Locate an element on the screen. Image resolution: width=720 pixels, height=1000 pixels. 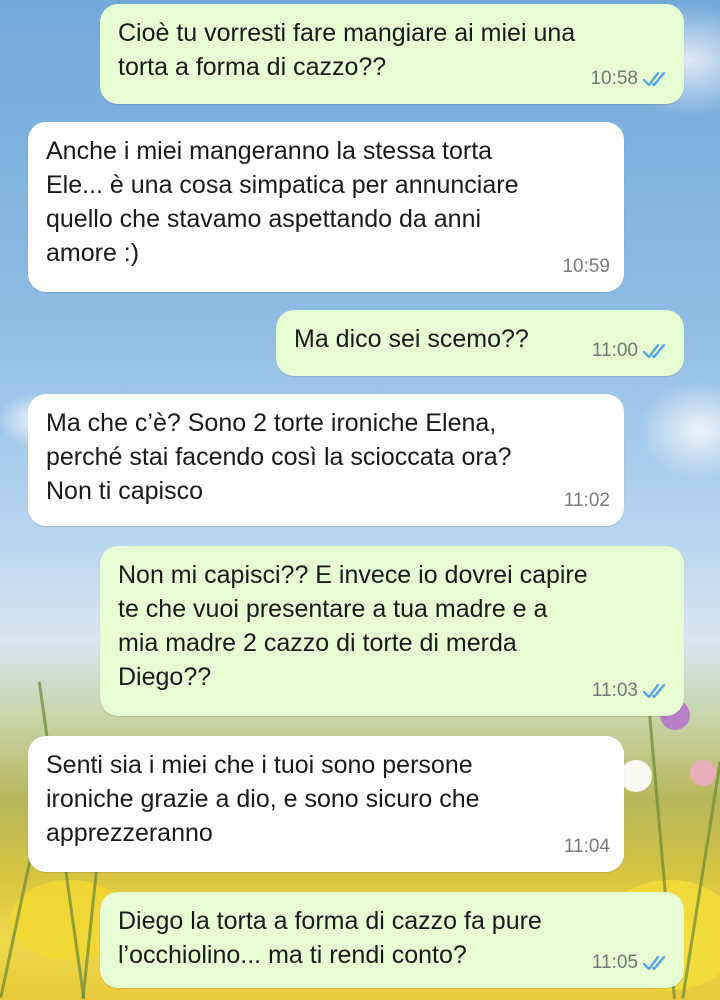
message-meta: 11:02 is located at coordinates (587, 501).